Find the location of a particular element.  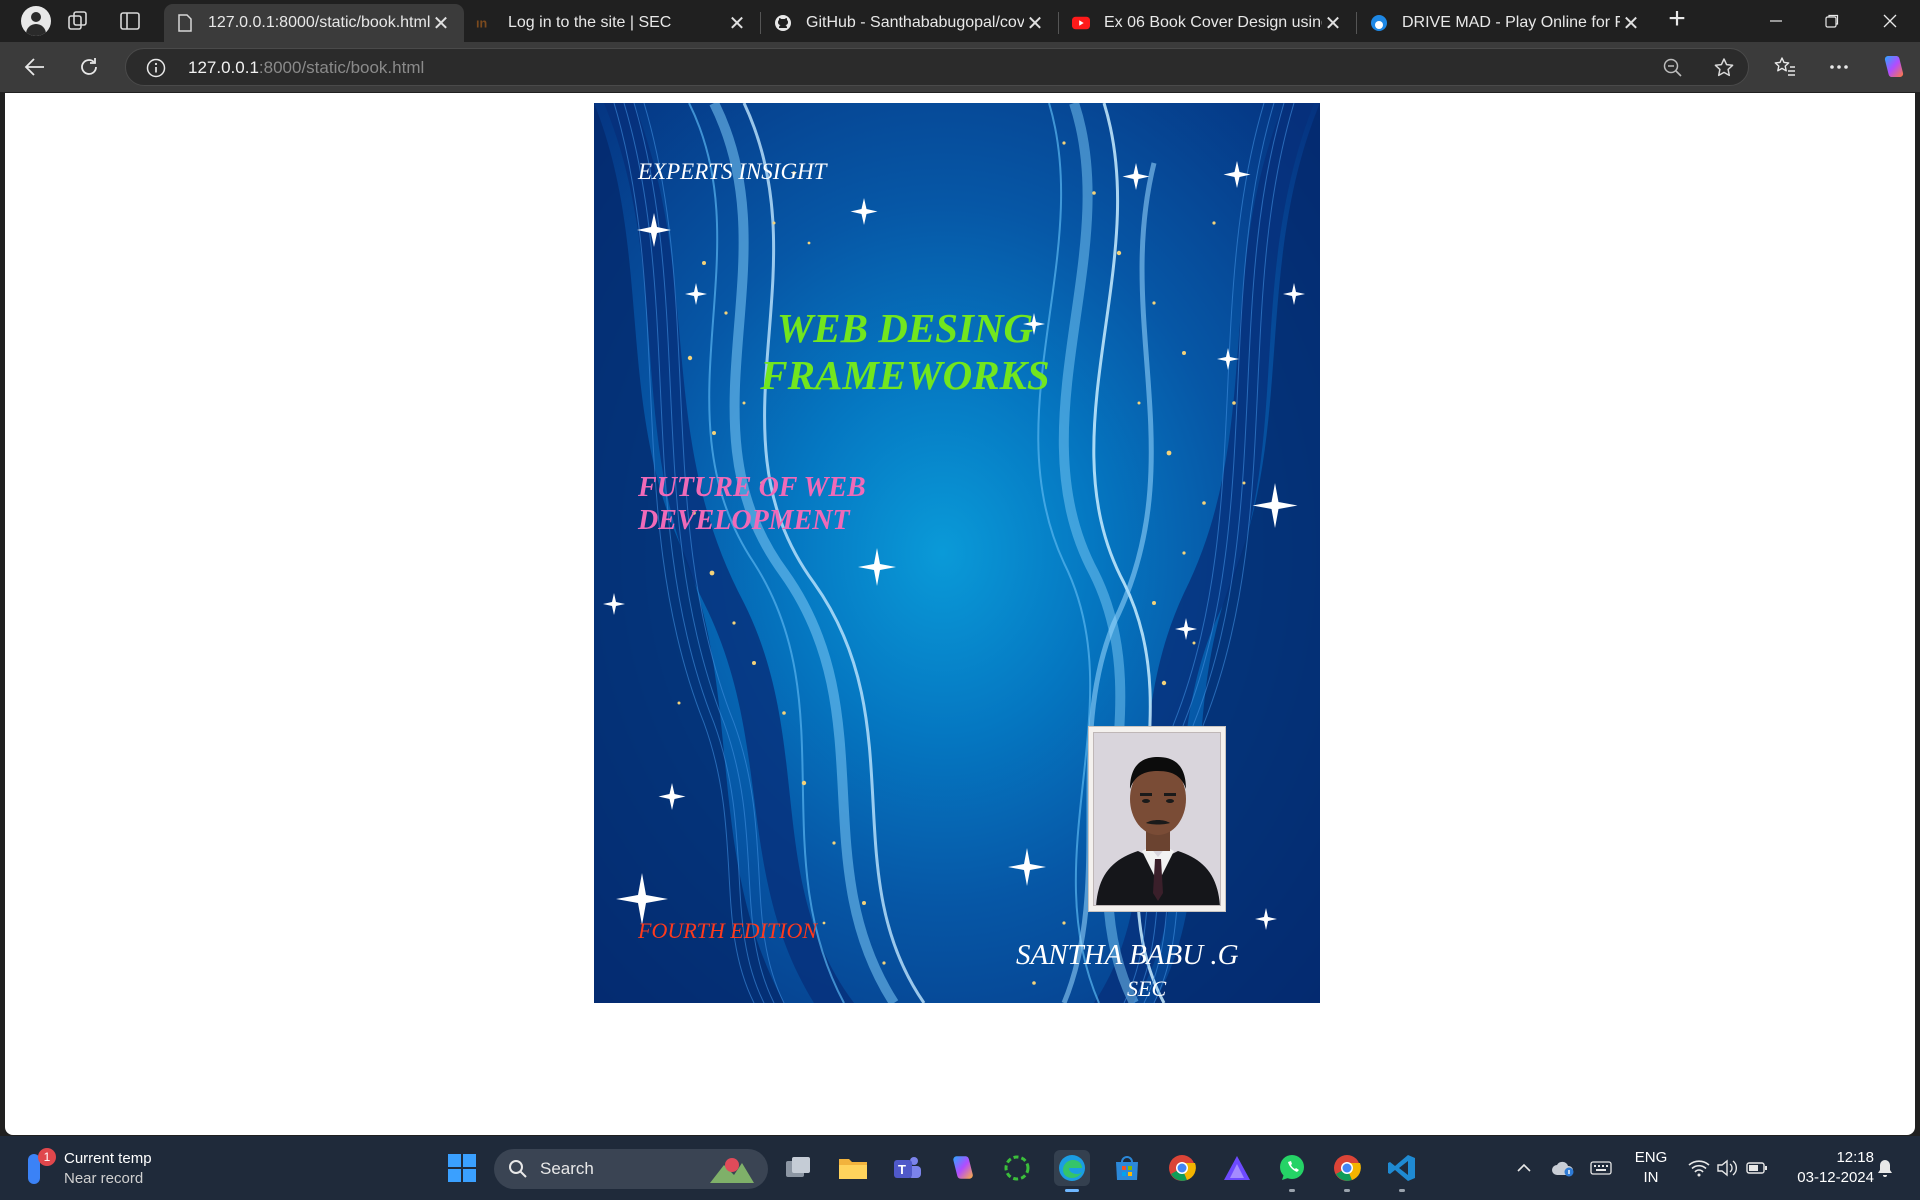

svg-text: ın is located at coordinates (481, 24).